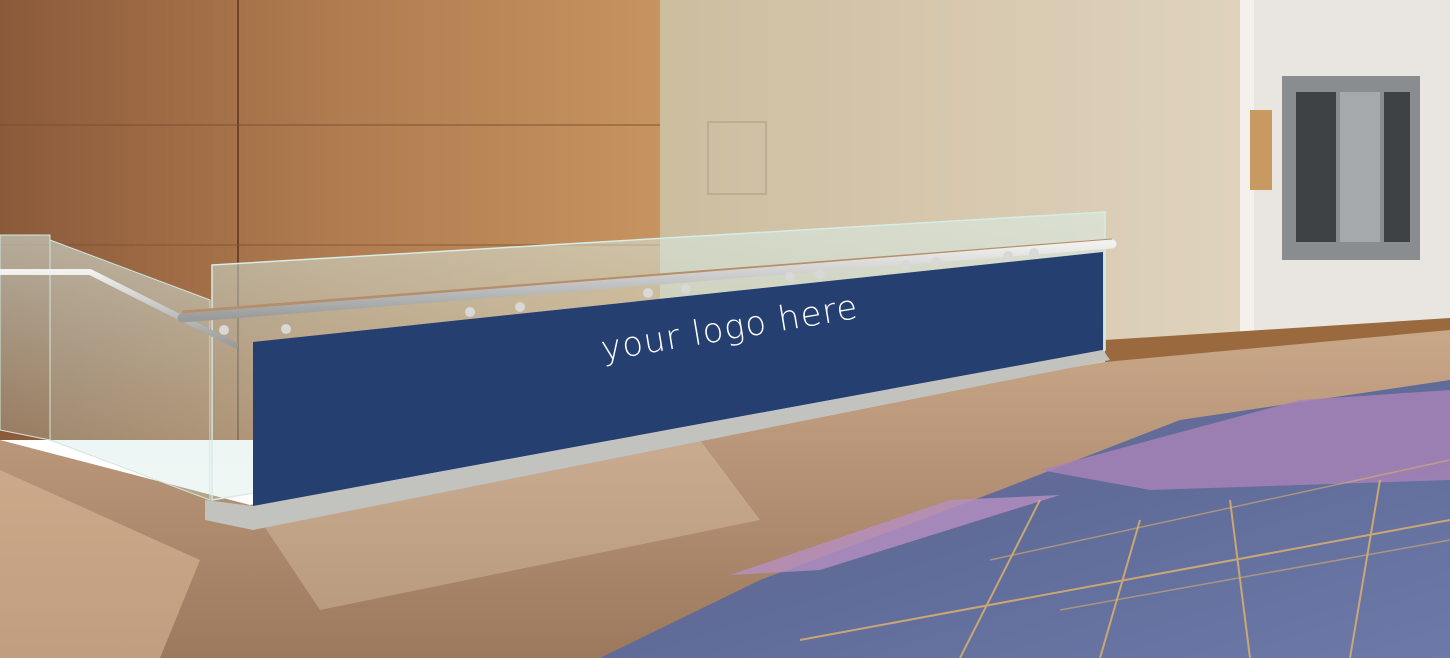 The width and height of the screenshot is (1450, 658). Describe the element at coordinates (1261, 150) in the screenshot. I see `sign-plaque` at that location.